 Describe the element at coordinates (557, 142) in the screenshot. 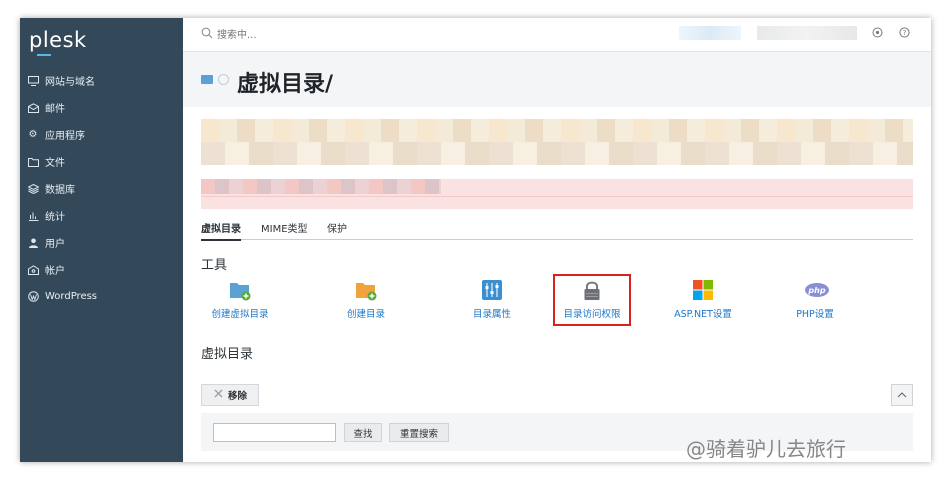

I see `blurred-warning-banner` at that location.